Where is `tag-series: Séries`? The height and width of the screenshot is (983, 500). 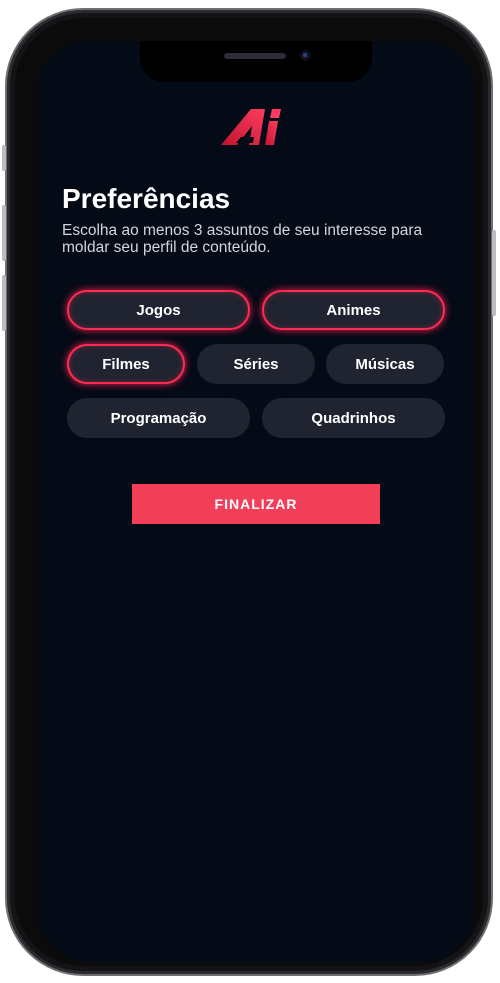 tag-series: Séries is located at coordinates (256, 364).